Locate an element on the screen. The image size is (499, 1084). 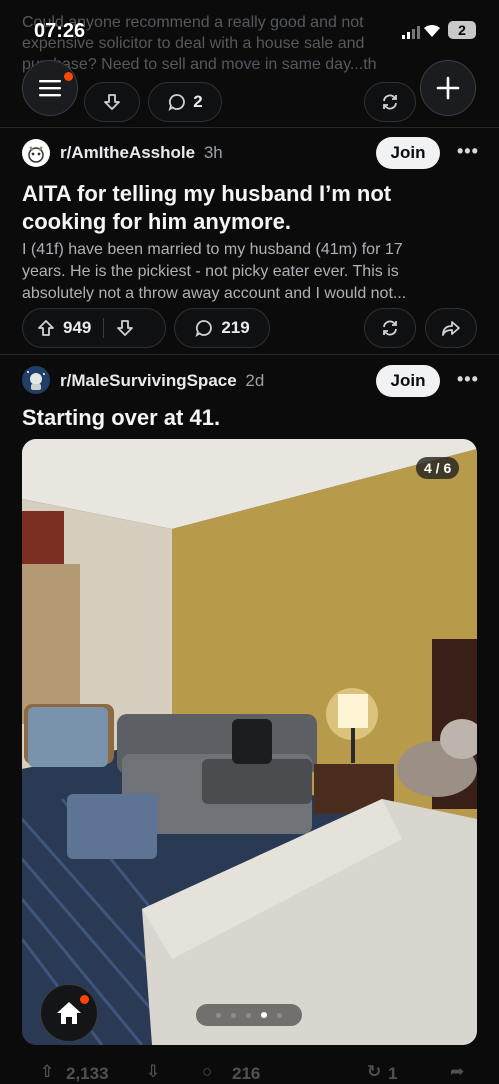
post2-share-count: 1 is located at coordinates (393, 1073).